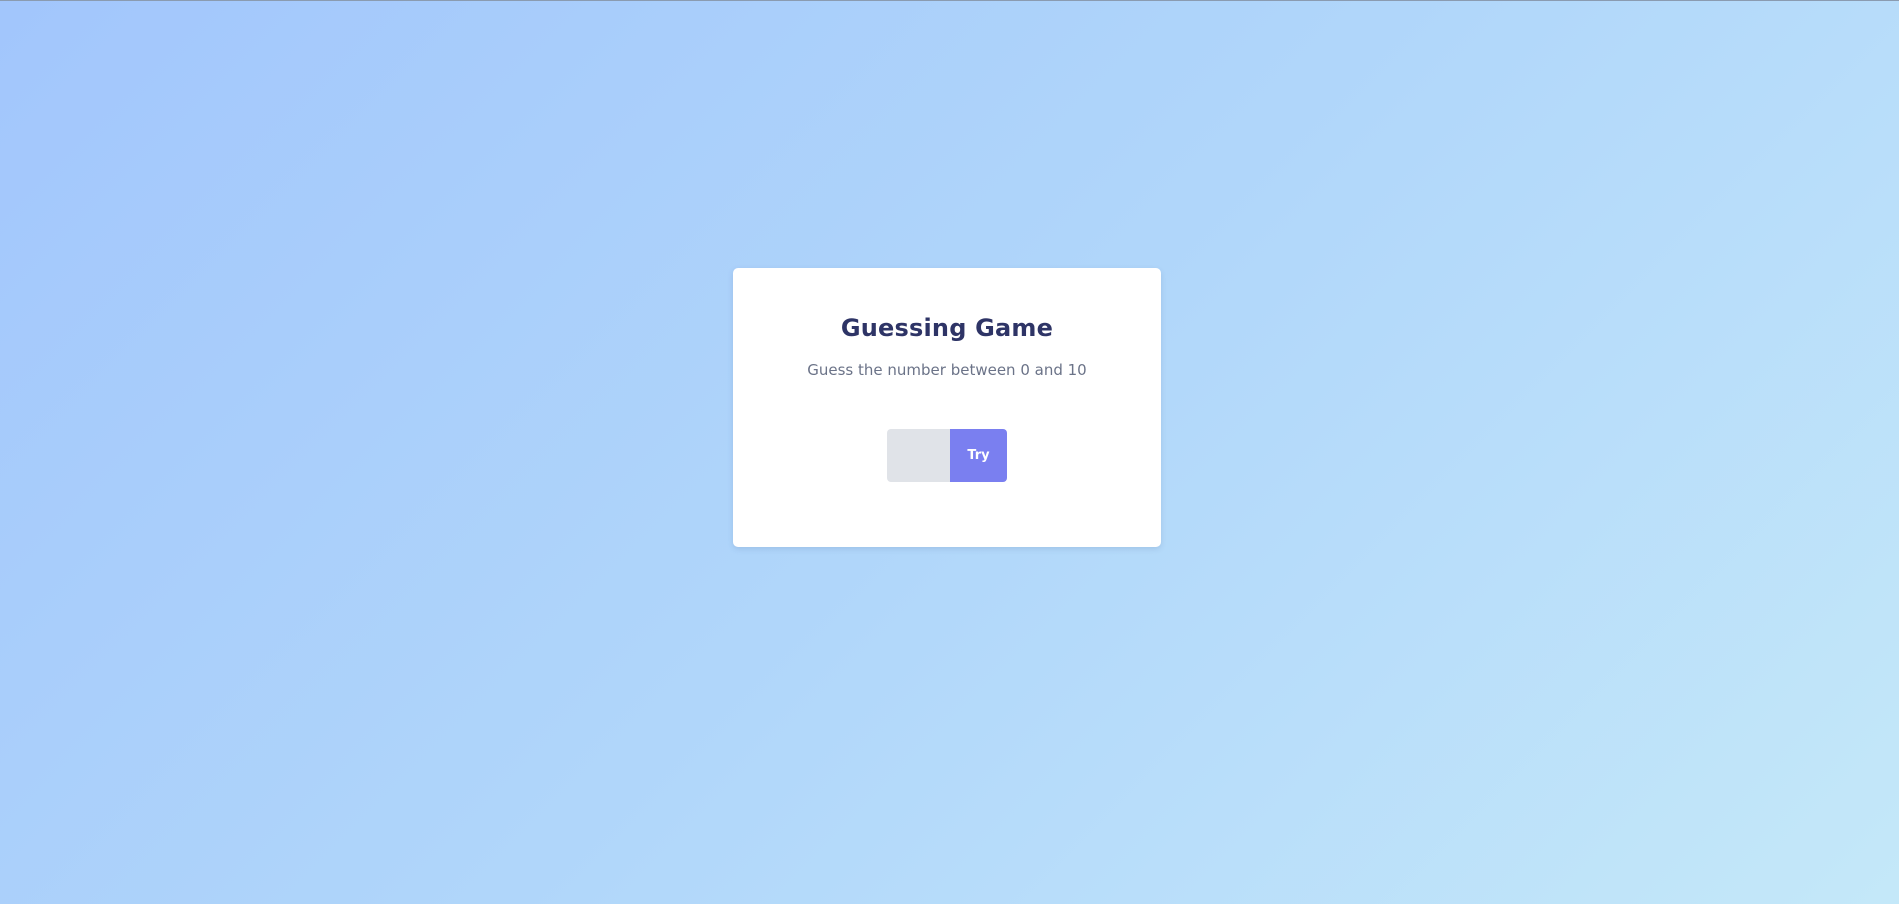  What do you see at coordinates (978, 455) in the screenshot?
I see `try-button: Try` at bounding box center [978, 455].